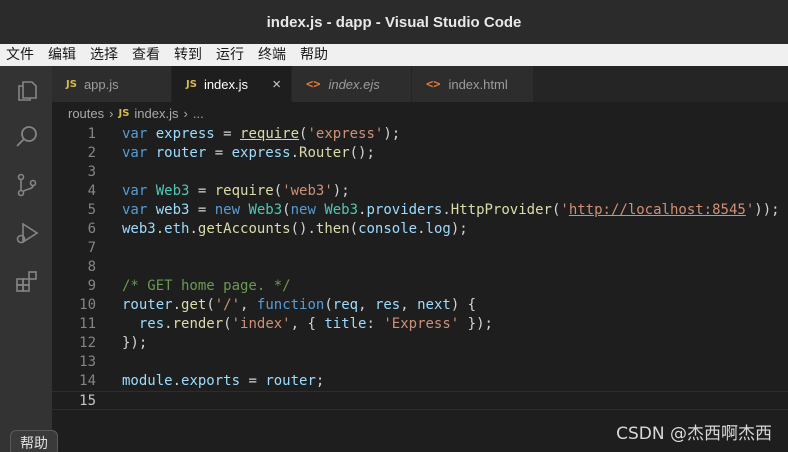 This screenshot has width=788, height=452. What do you see at coordinates (320, 381) in the screenshot?
I see `code-token: ;` at bounding box center [320, 381].